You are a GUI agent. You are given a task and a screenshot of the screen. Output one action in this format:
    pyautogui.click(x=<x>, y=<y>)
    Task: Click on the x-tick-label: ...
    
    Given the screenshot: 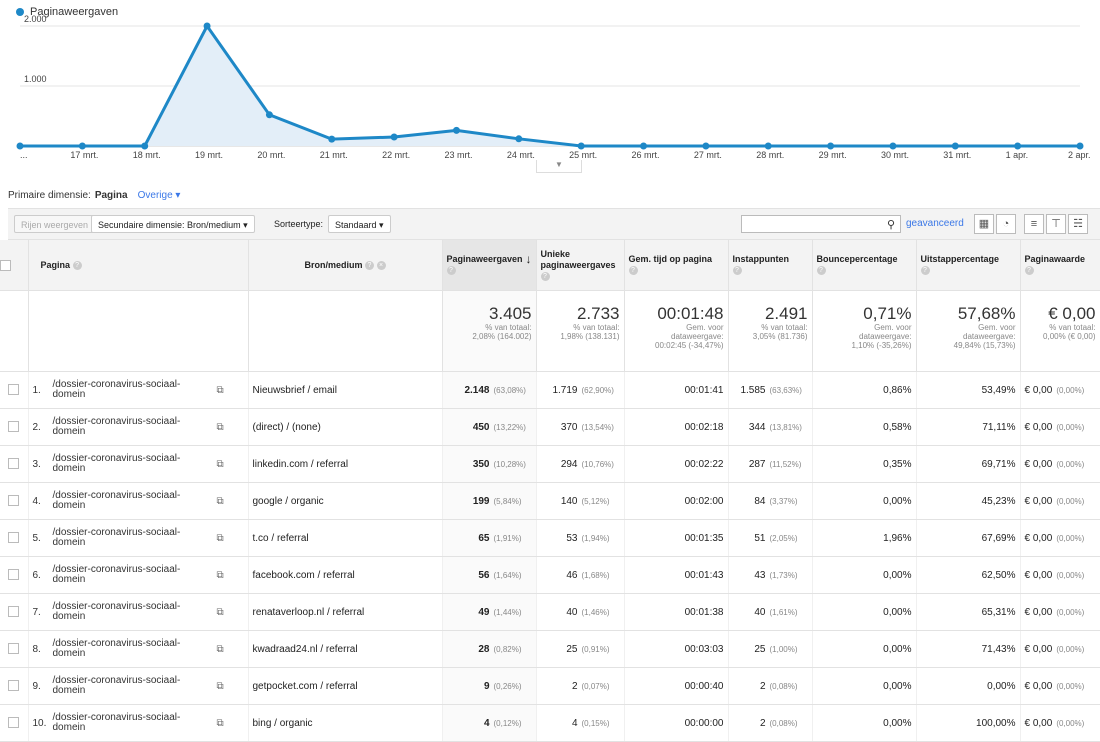 What is the action you would take?
    pyautogui.click(x=24, y=155)
    